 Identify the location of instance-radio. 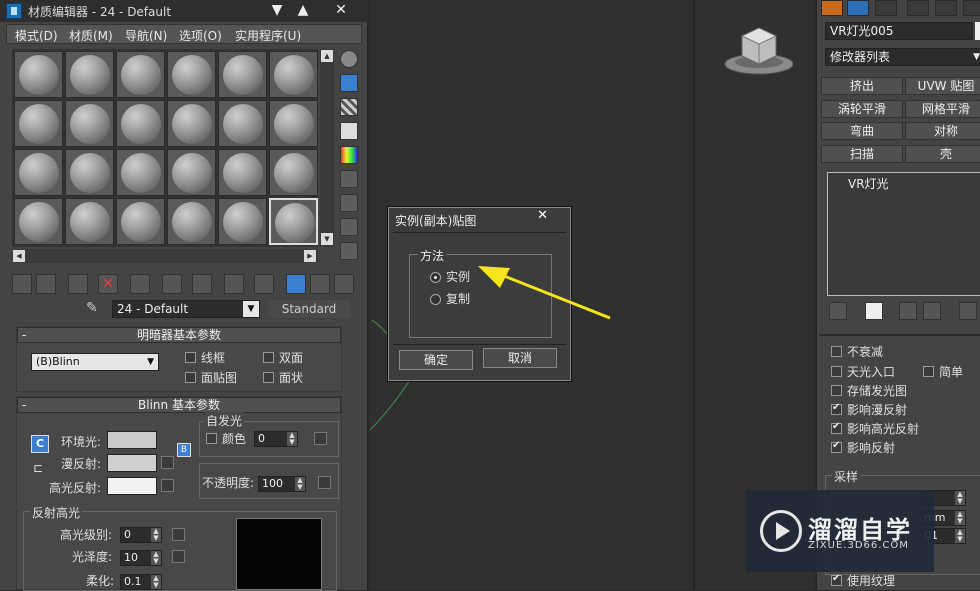
(435, 277).